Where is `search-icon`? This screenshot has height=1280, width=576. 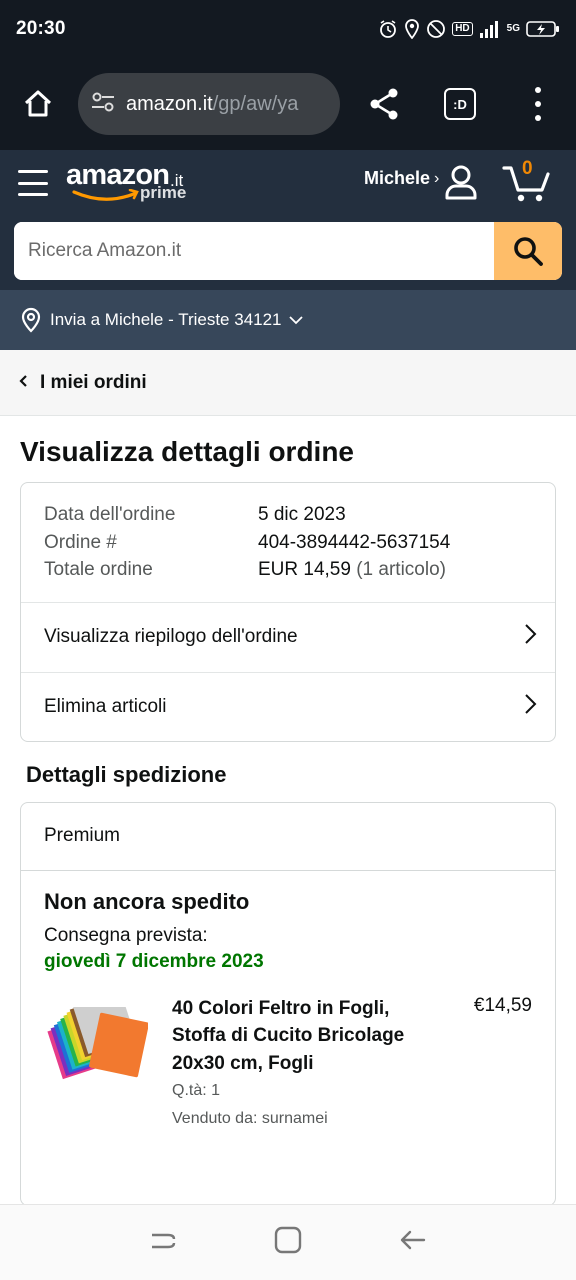 search-icon is located at coordinates (528, 251).